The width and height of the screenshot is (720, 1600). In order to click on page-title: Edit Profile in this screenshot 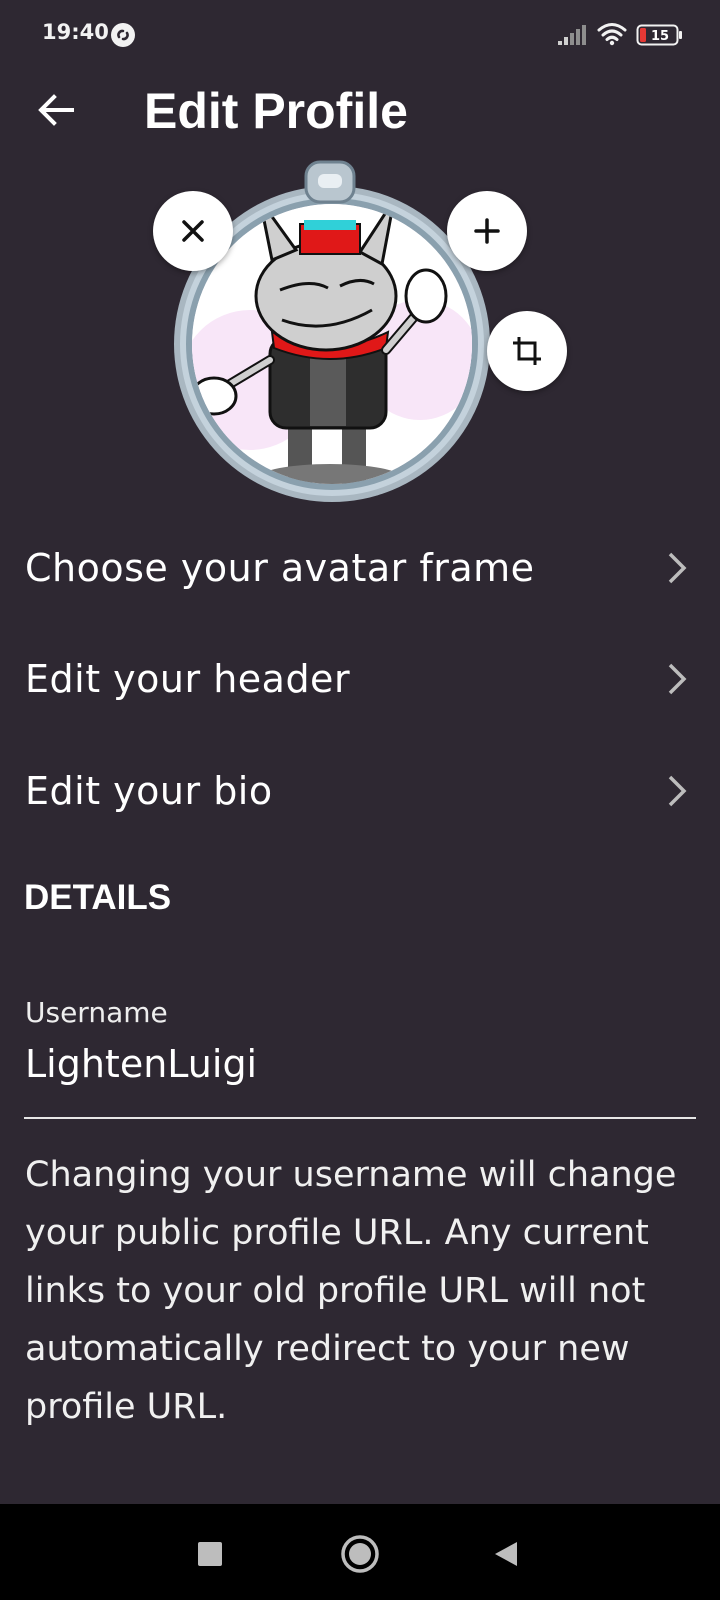, I will do `click(276, 111)`.